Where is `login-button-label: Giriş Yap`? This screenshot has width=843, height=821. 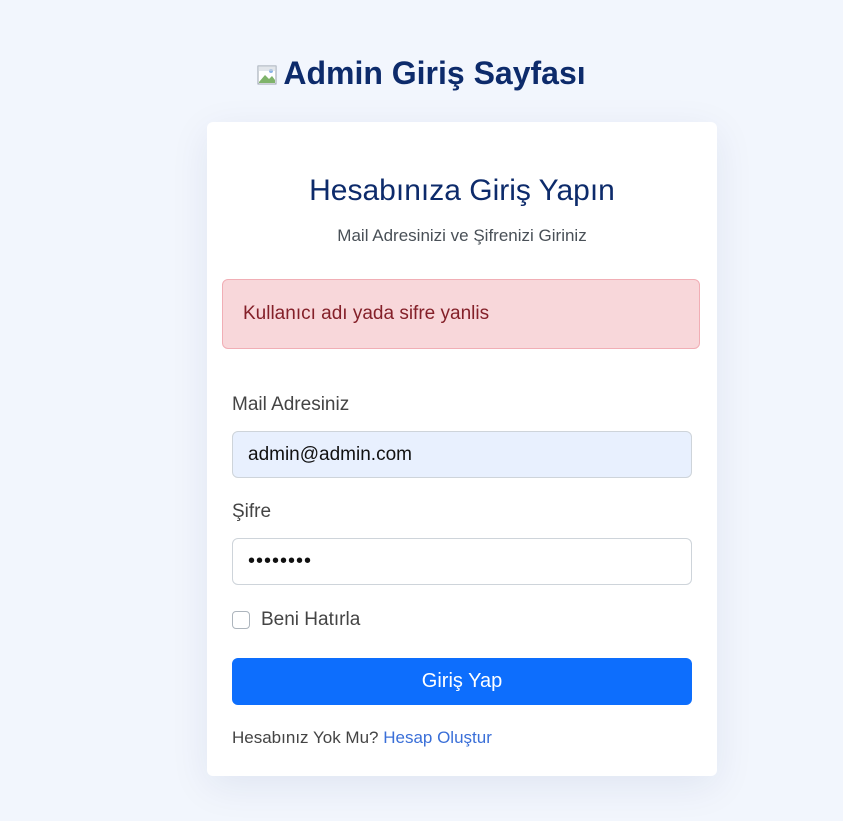
login-button-label: Giriş Yap is located at coordinates (462, 681).